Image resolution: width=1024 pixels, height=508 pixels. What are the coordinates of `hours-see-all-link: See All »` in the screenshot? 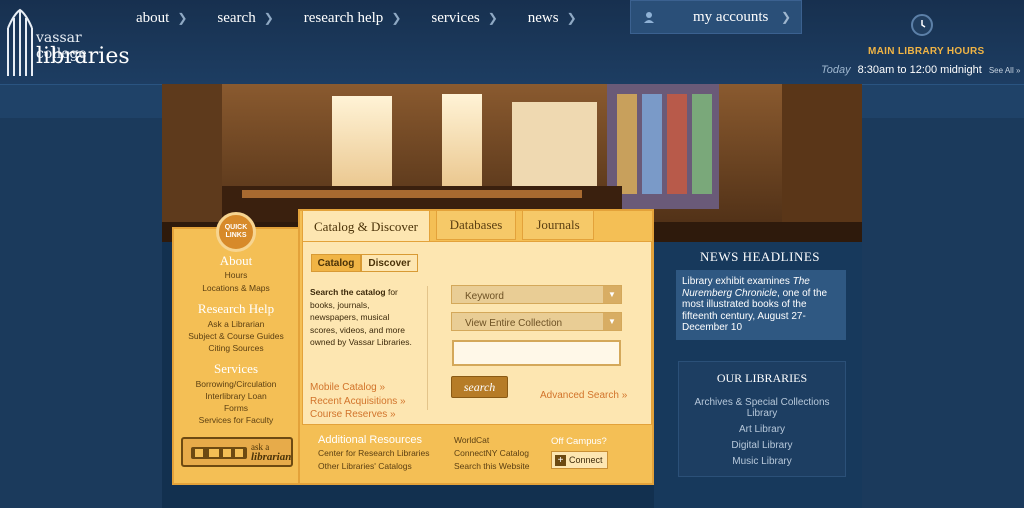 It's located at (1005, 70).